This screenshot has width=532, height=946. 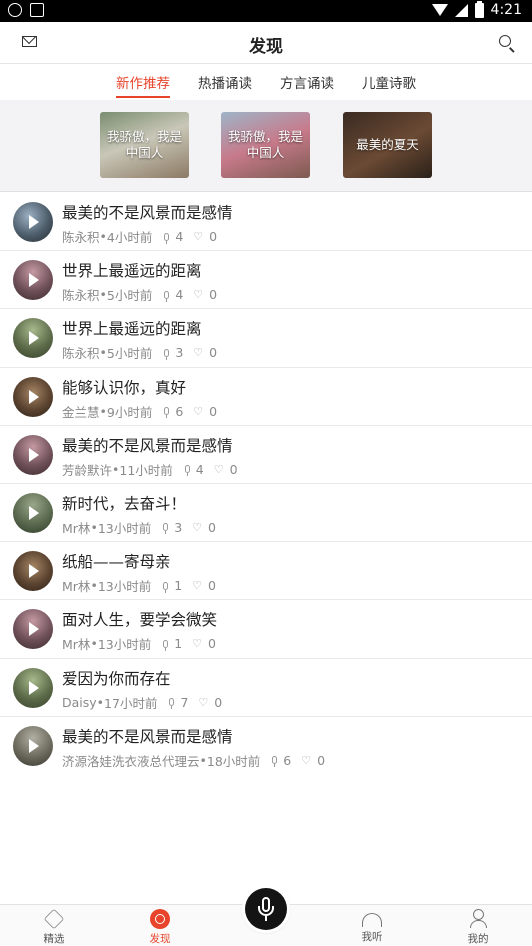 I want to click on list-item: 新时代，去奋斗！ Mr林 • 13小时前 3 ♡ 0, so click(x=266, y=513).